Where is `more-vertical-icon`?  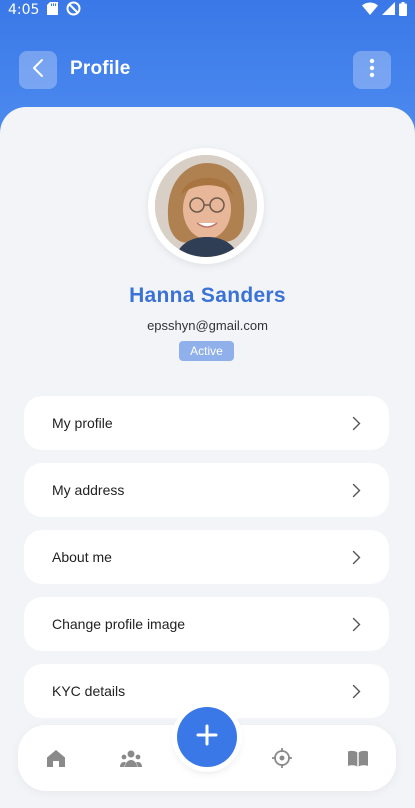
more-vertical-icon is located at coordinates (372, 70).